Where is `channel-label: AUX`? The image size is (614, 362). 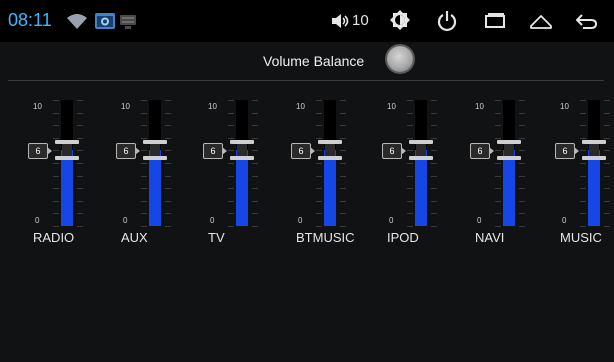 channel-label: AUX is located at coordinates (134, 237).